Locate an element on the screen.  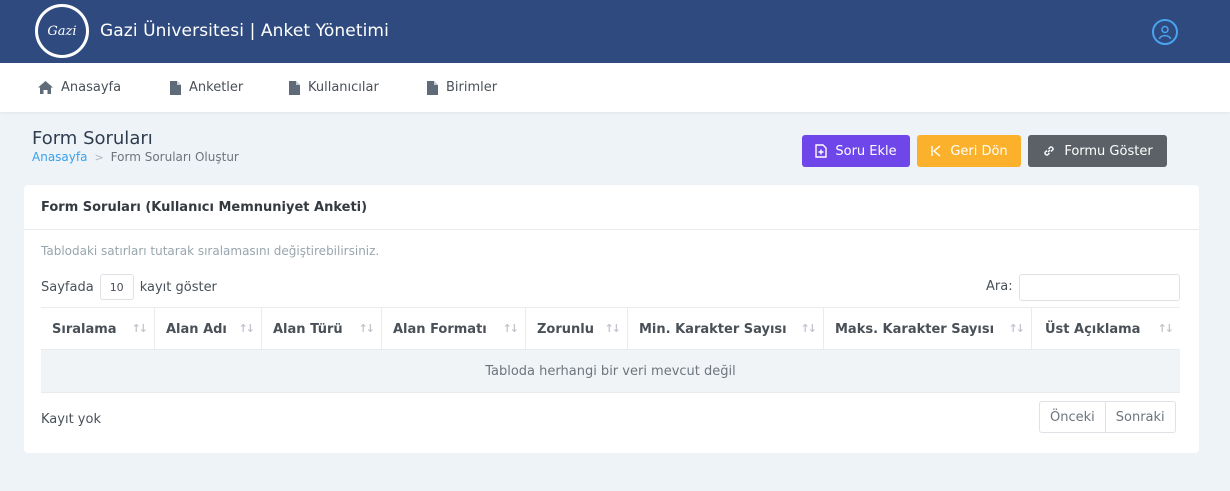
next-page-button: Sonraki is located at coordinates (1139, 417).